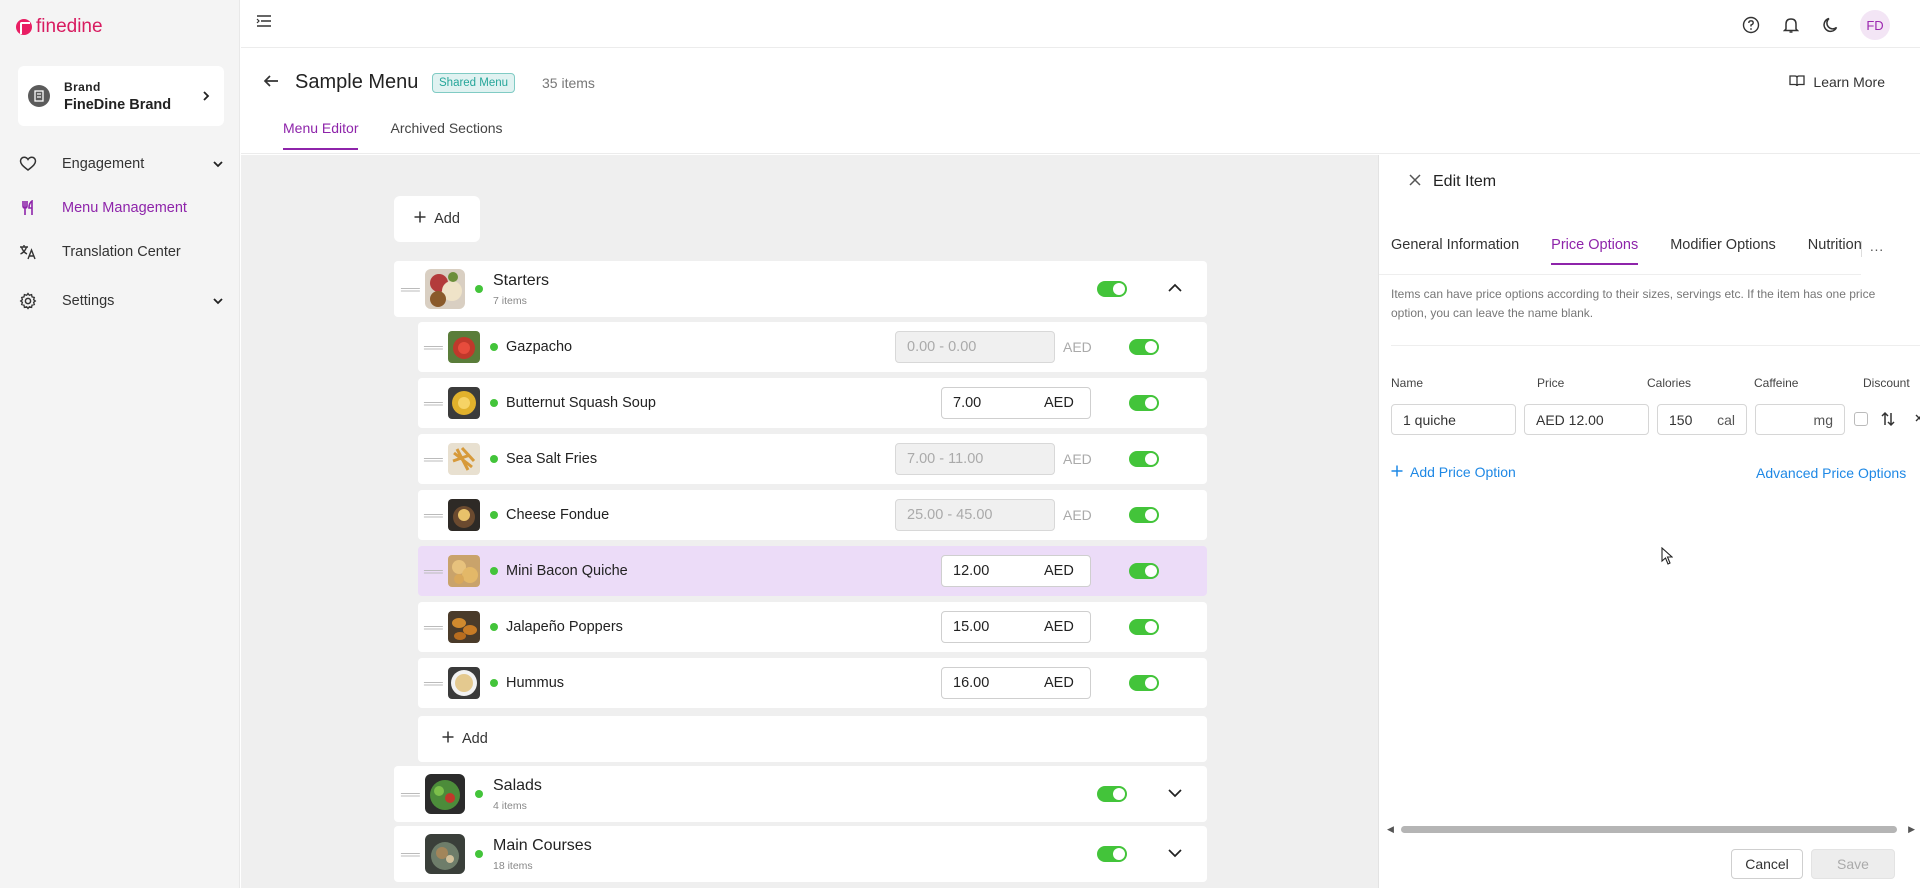 The image size is (1920, 888). I want to click on scroll-right-icon: ▶, so click(1911, 829).